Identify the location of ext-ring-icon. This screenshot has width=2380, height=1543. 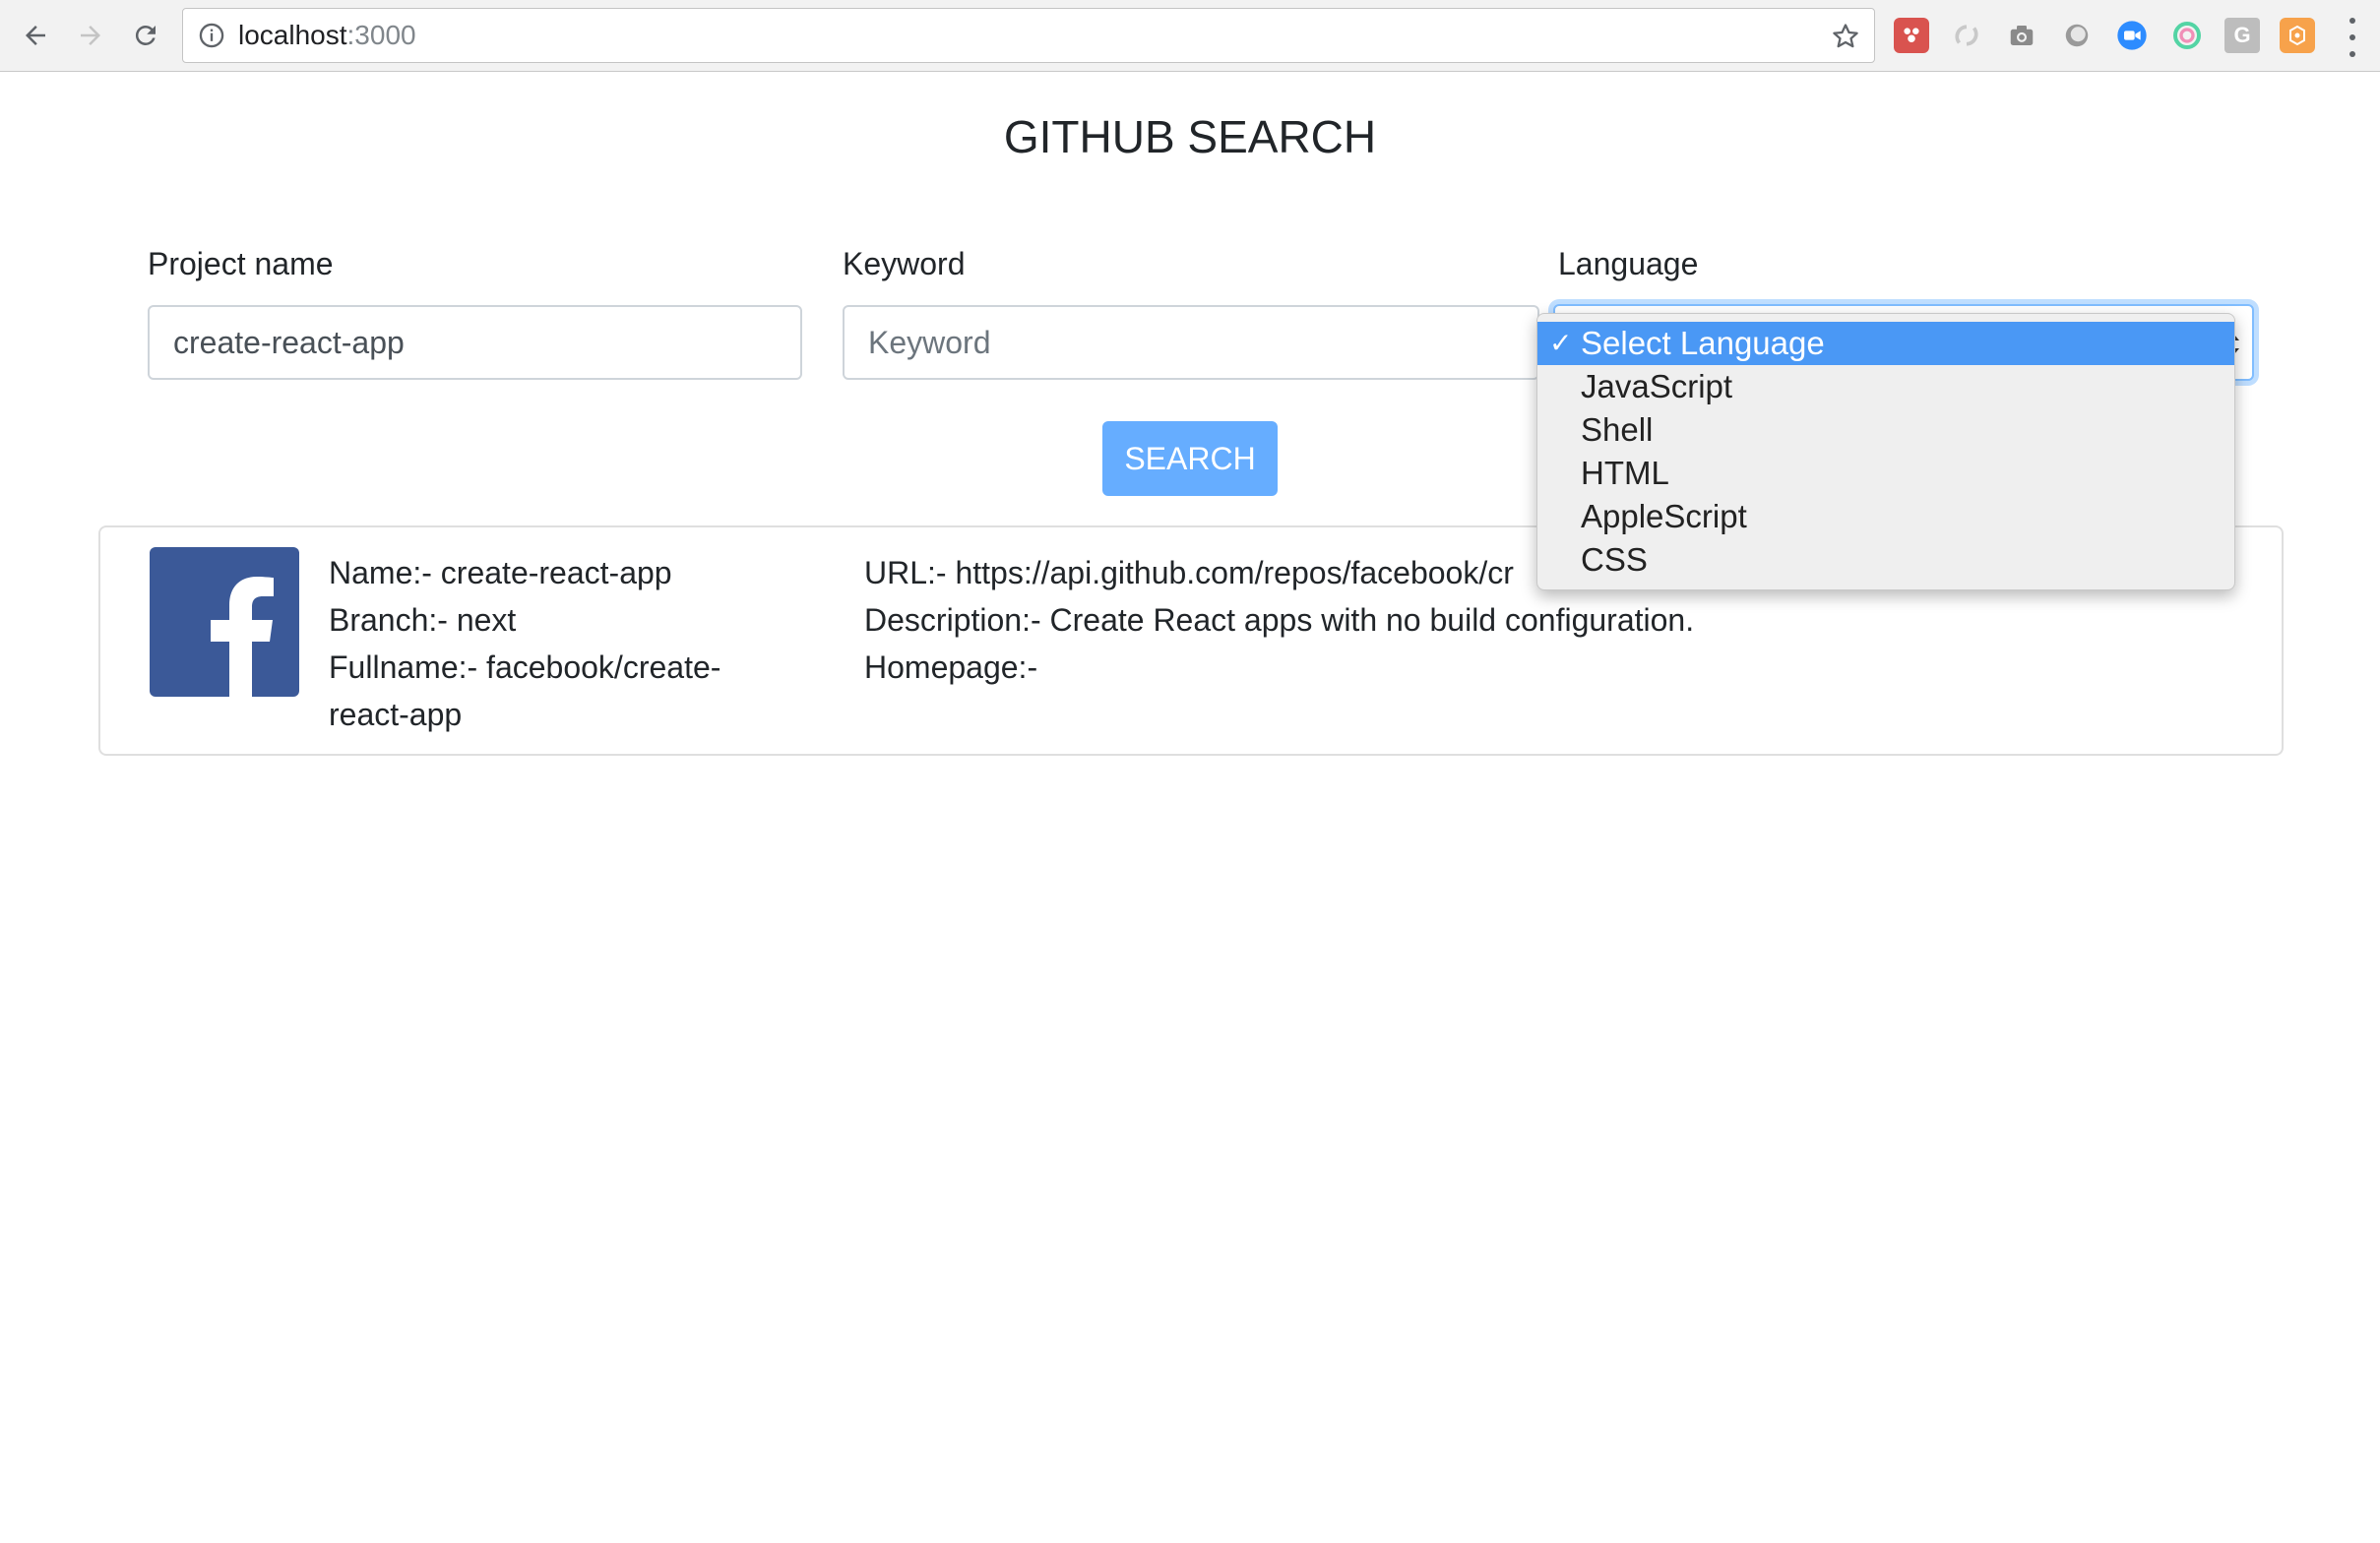
(2187, 35).